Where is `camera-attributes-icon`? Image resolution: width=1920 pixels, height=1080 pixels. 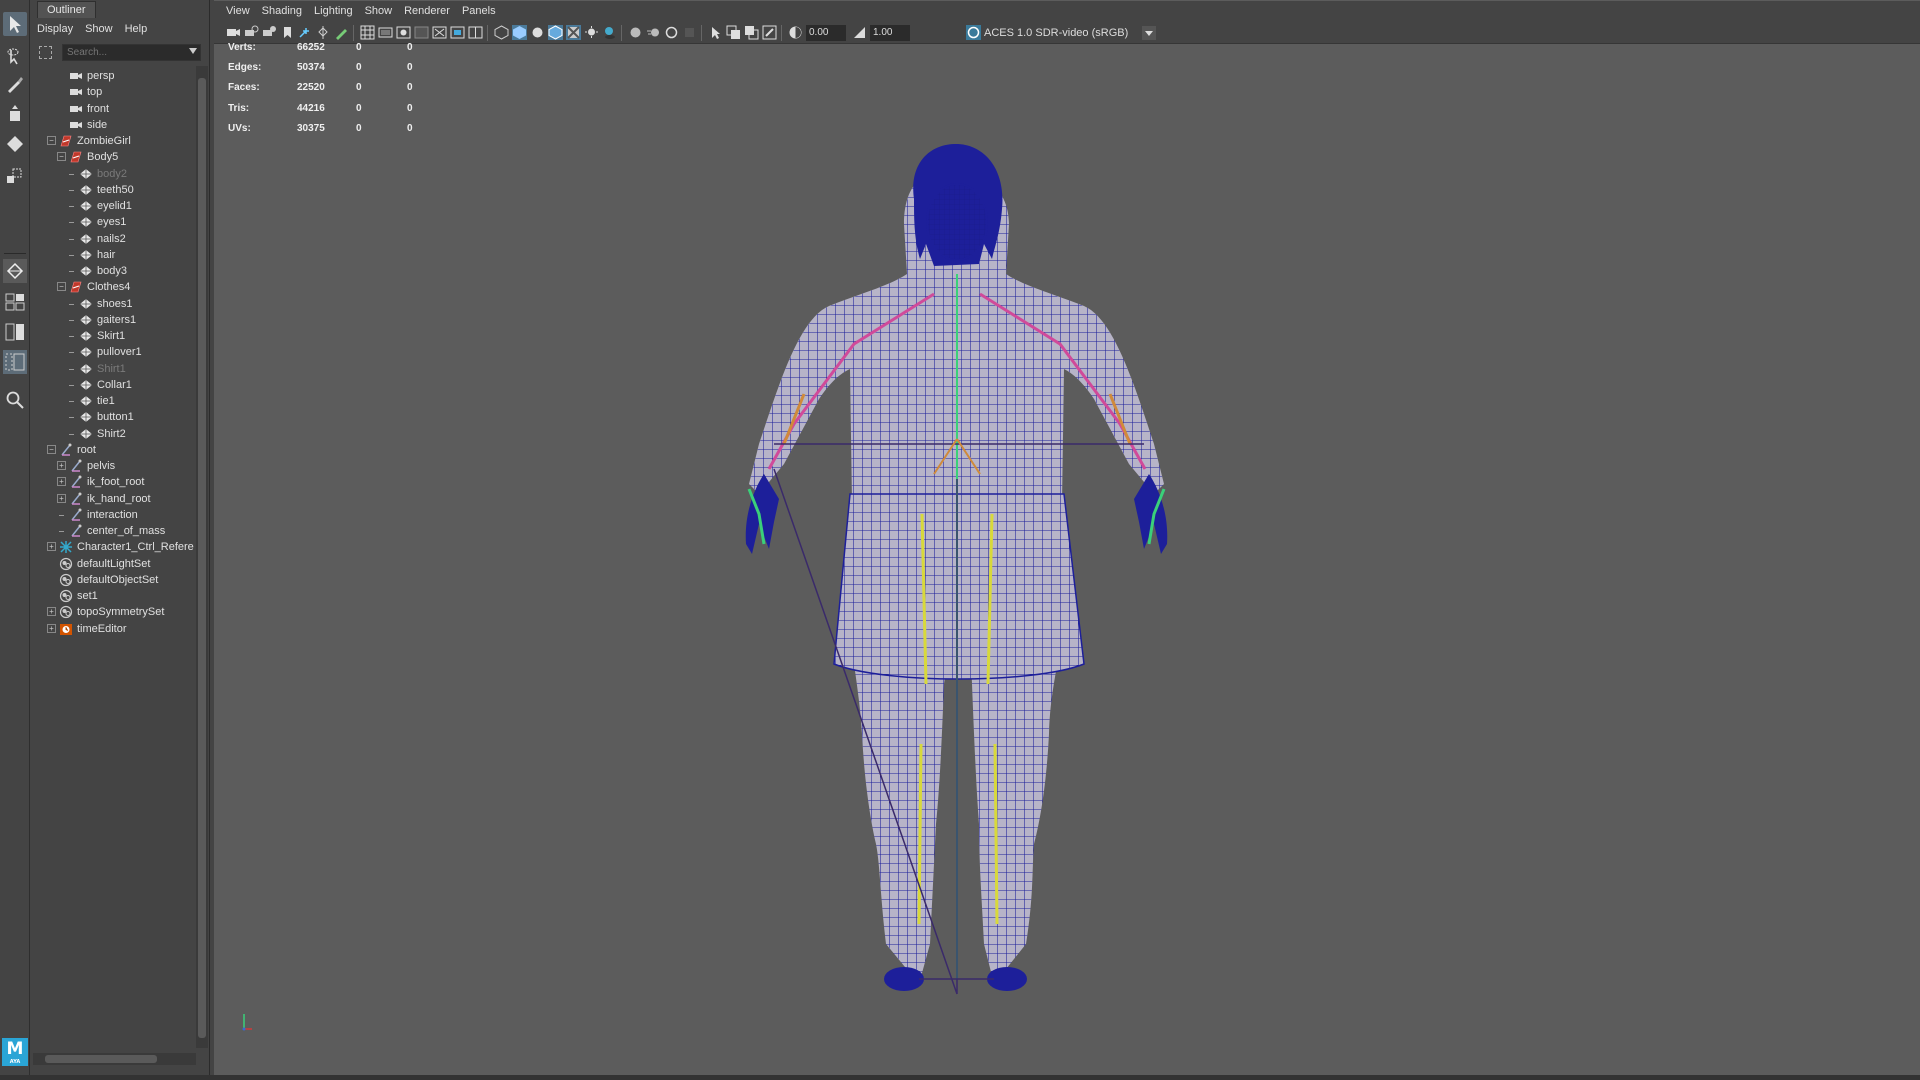
camera-attributes-icon is located at coordinates (251, 32).